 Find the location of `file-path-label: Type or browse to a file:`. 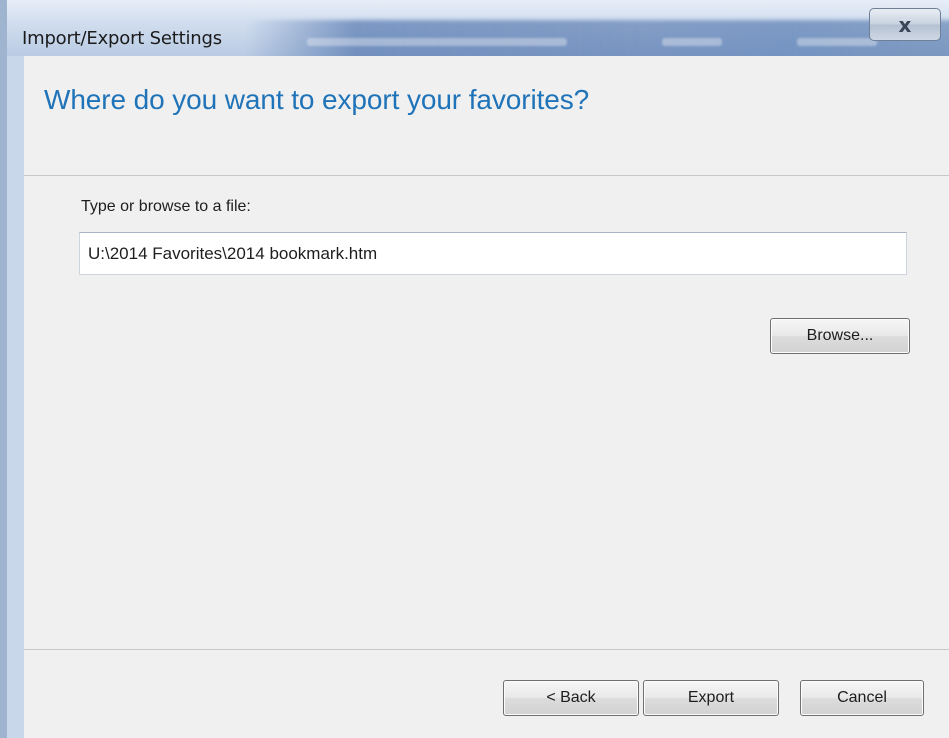

file-path-label: Type or browse to a file: is located at coordinates (166, 206).